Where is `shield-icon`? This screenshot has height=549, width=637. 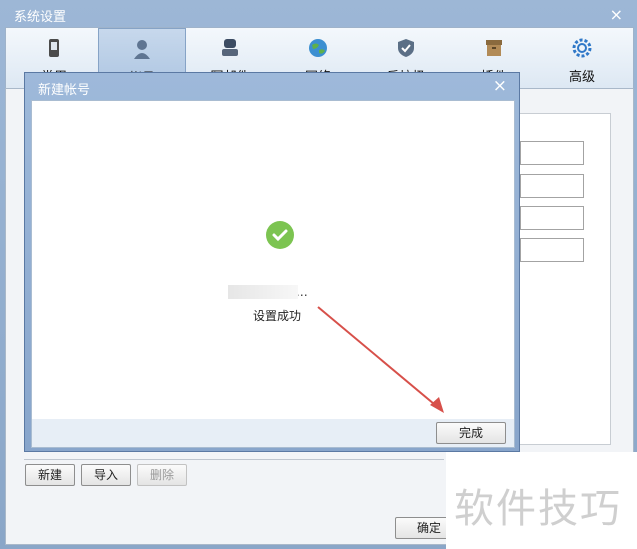
shield-icon is located at coordinates (406, 48).